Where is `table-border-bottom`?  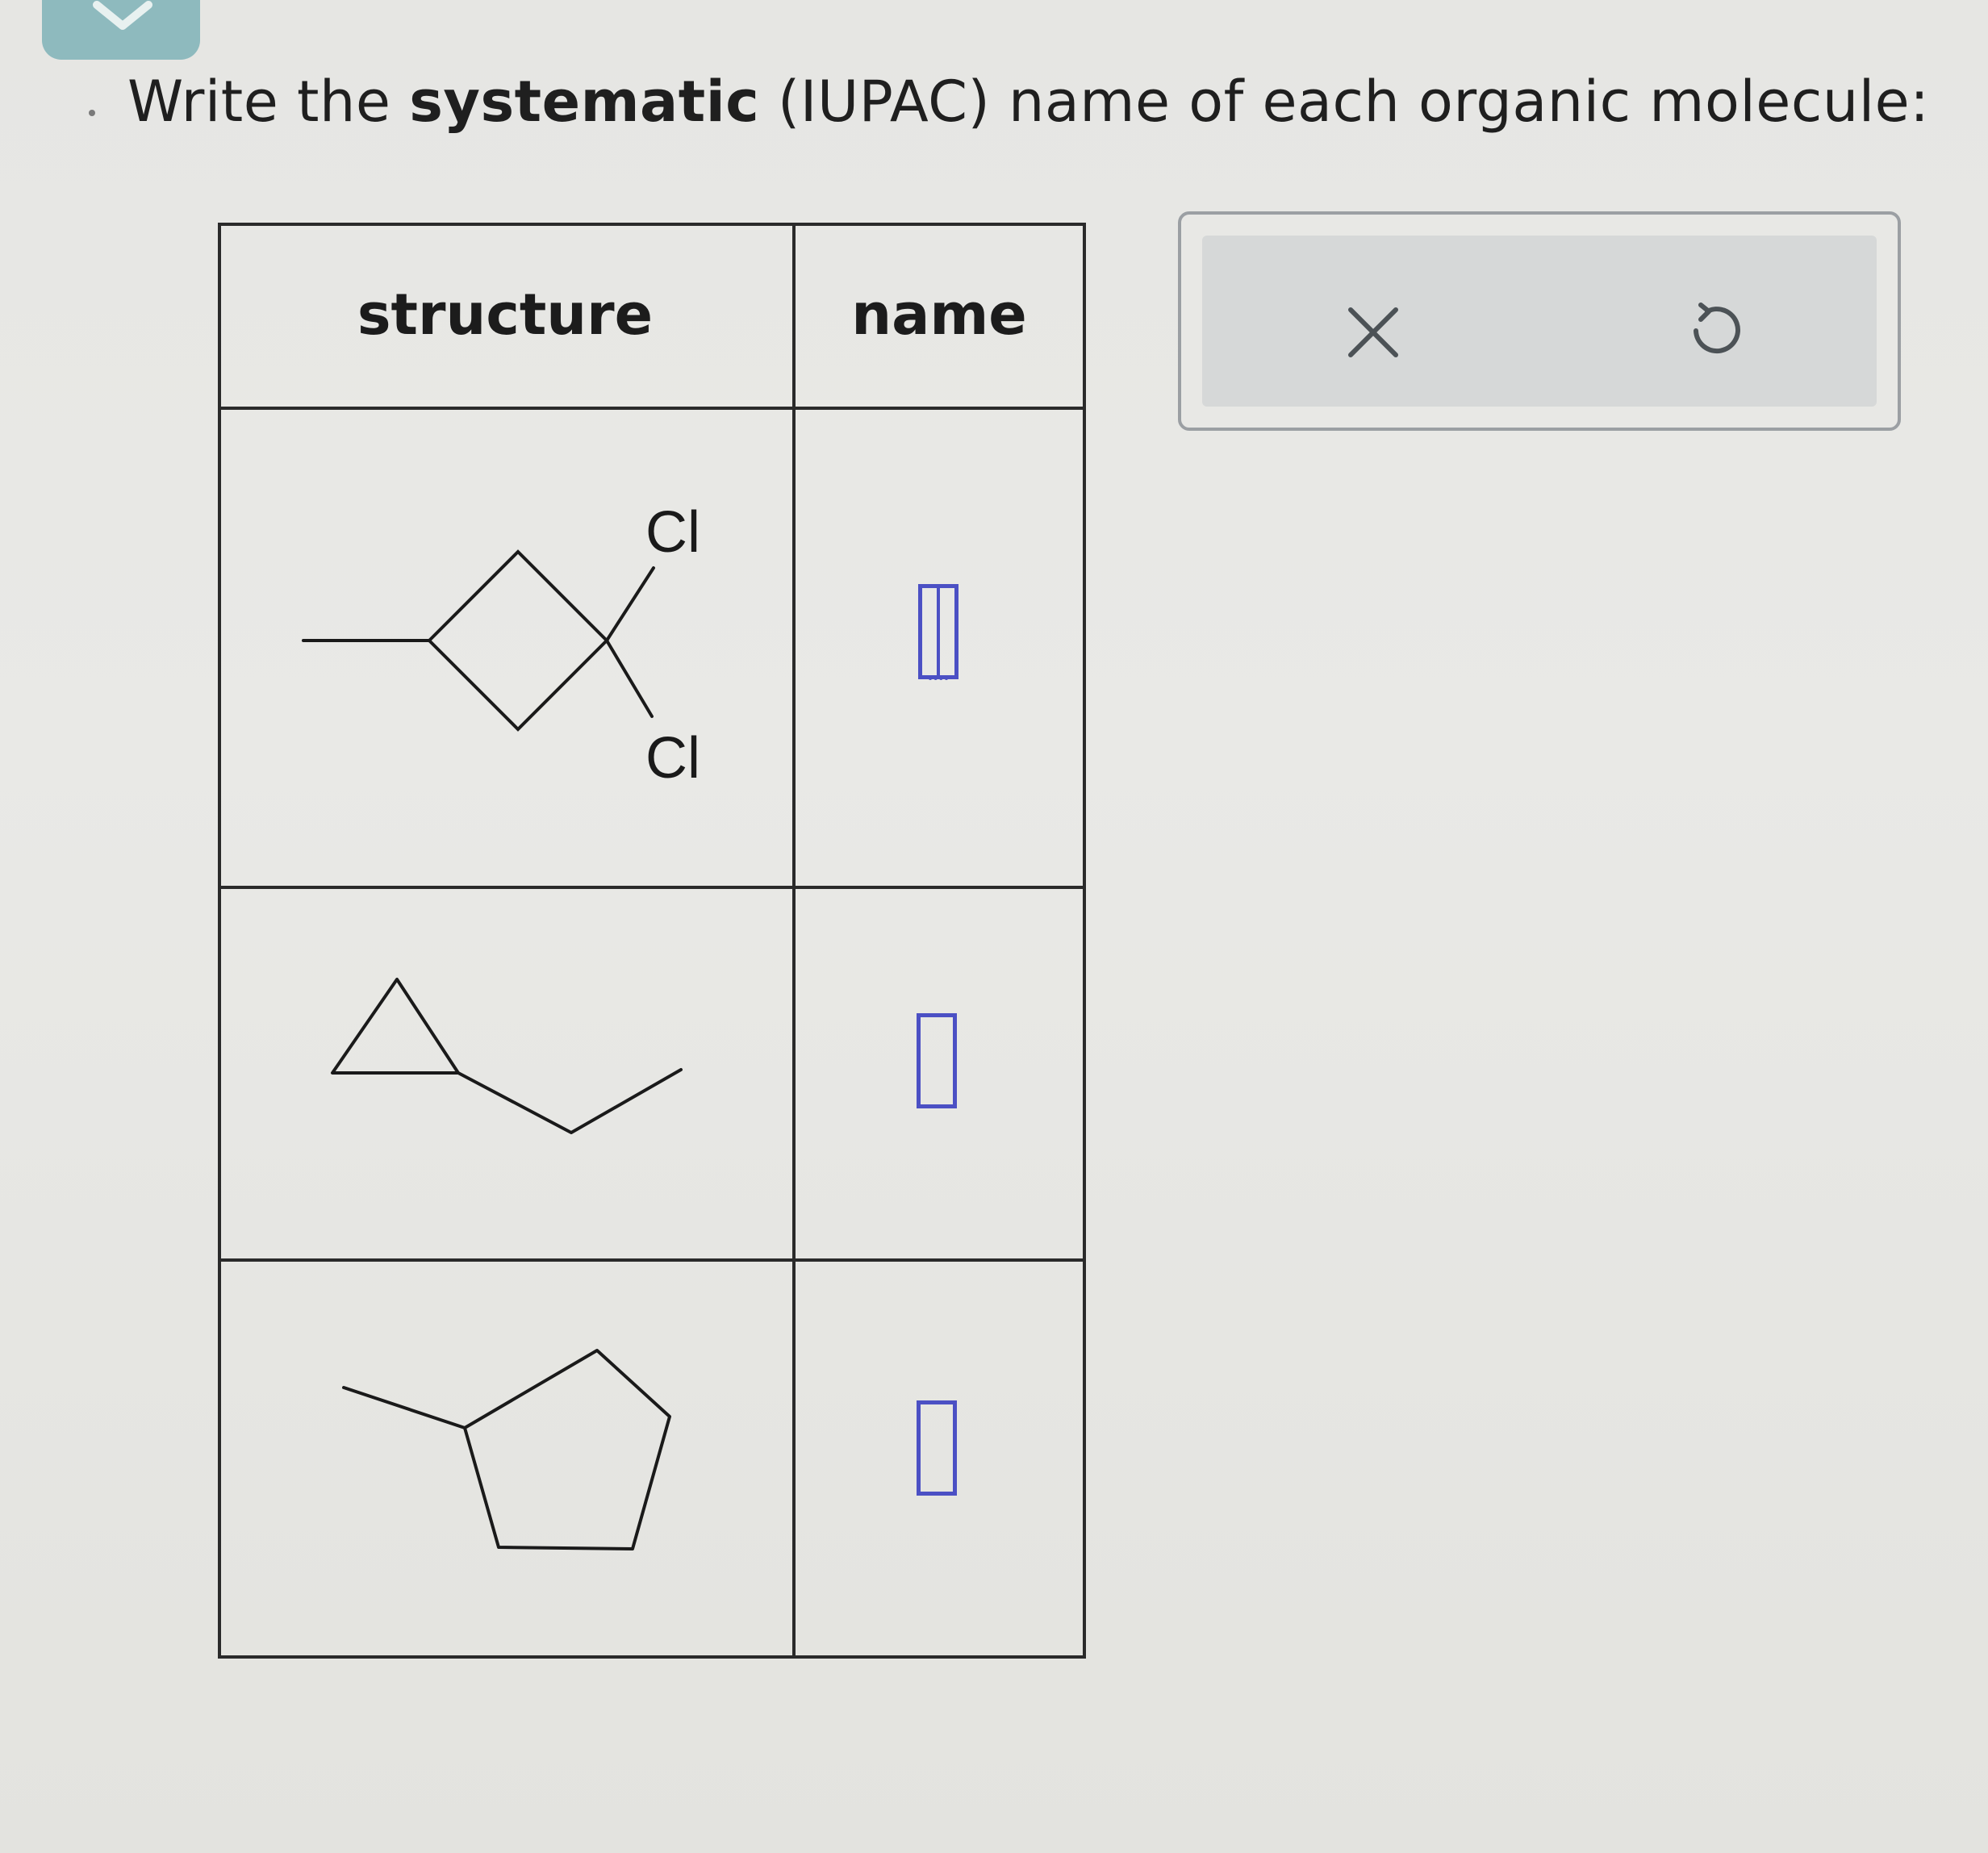 table-border-bottom is located at coordinates (652, 1657).